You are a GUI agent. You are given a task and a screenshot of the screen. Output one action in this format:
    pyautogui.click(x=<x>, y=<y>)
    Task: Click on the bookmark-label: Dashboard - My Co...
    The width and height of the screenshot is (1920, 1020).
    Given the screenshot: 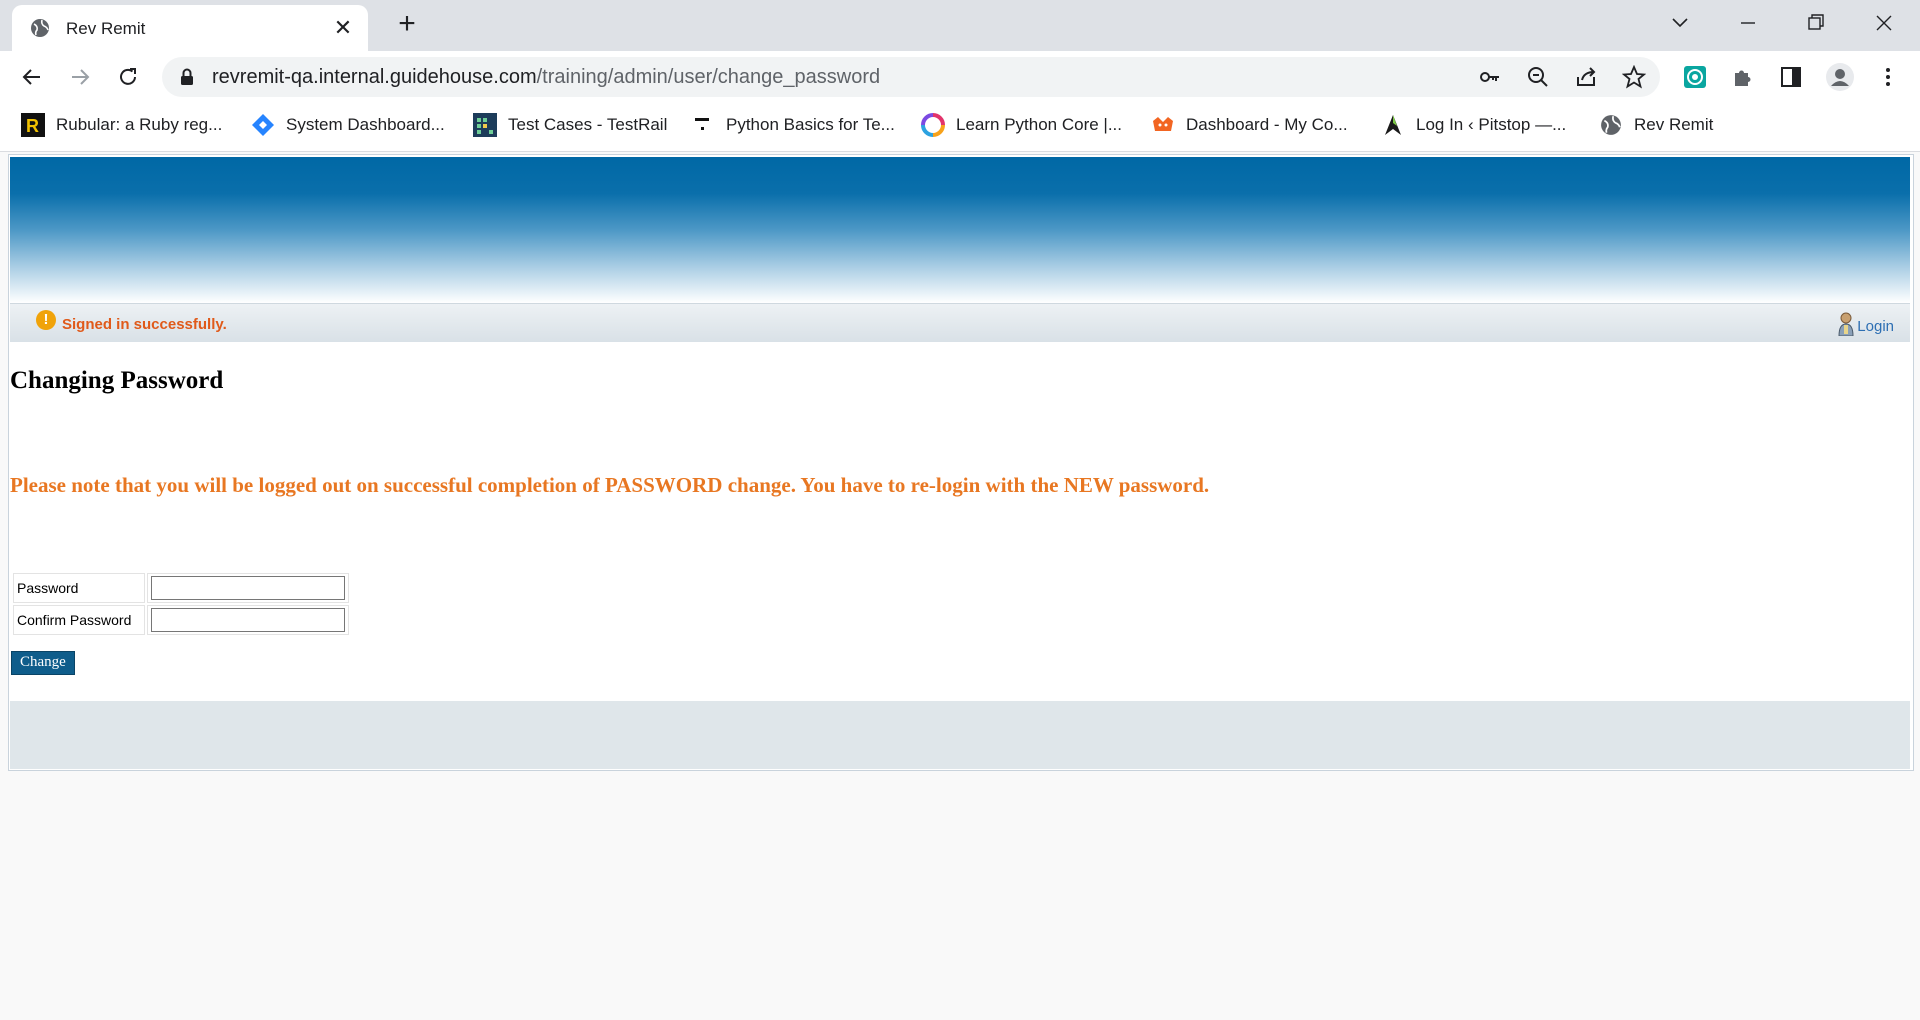 What is the action you would take?
    pyautogui.click(x=1267, y=124)
    